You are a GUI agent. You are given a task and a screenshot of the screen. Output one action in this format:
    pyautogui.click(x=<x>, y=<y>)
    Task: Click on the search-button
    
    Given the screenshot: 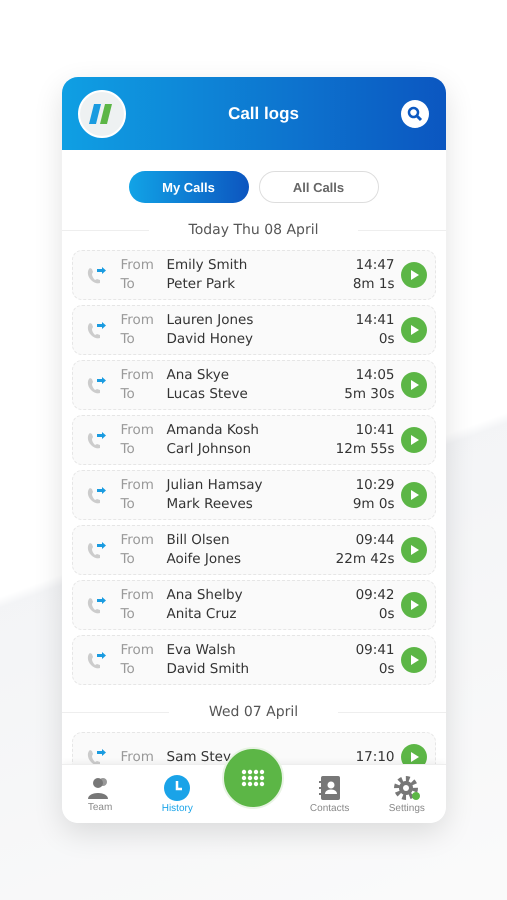 What is the action you would take?
    pyautogui.click(x=415, y=114)
    